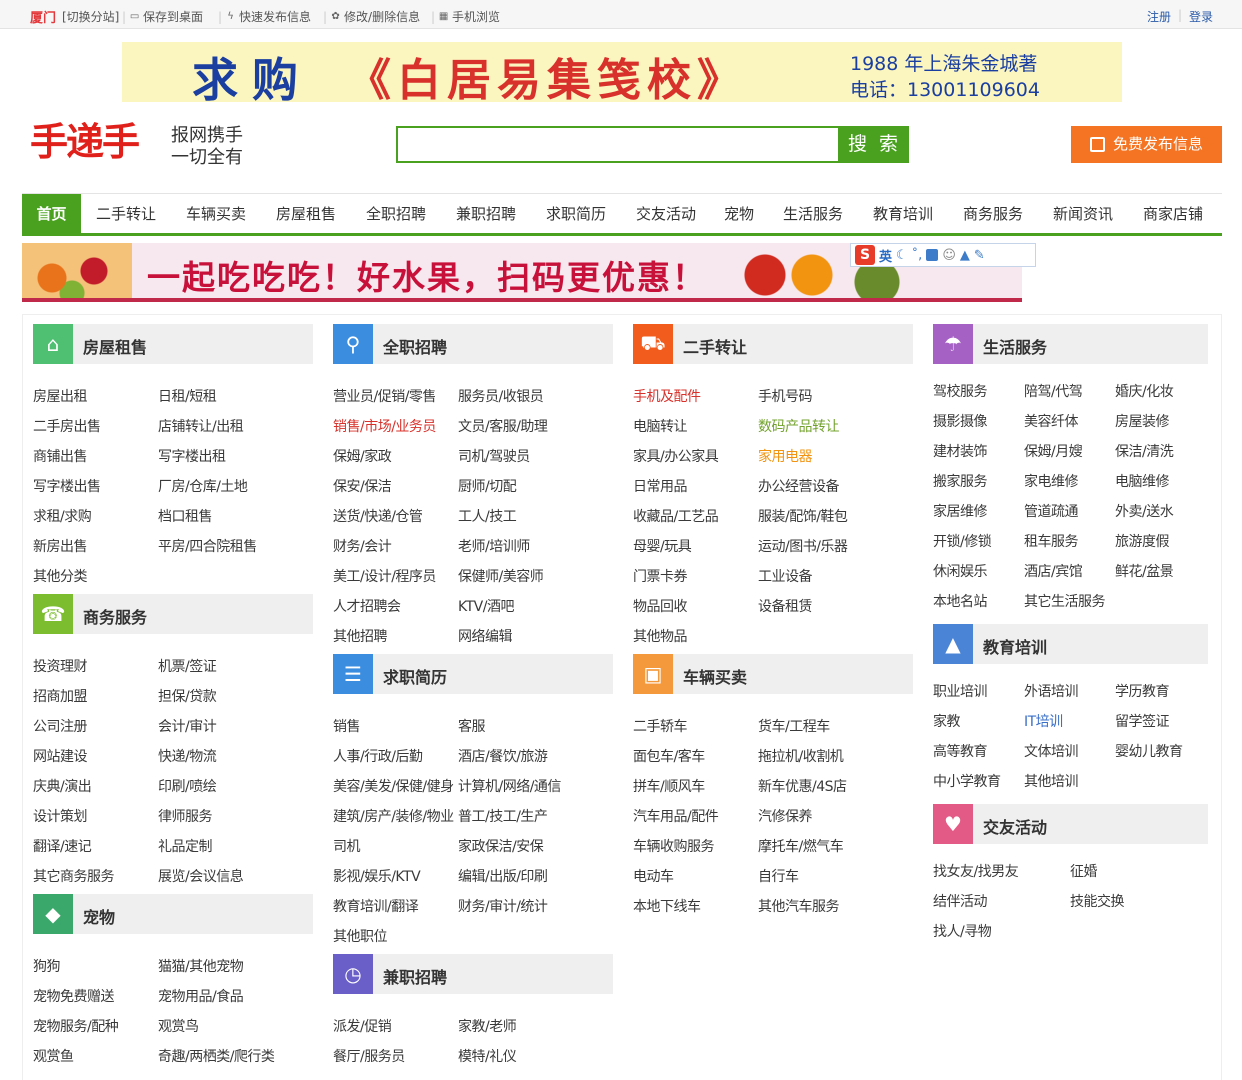 This screenshot has width=1242, height=1080. What do you see at coordinates (1070, 824) in the screenshot?
I see `category-header-dating: ♥ 交友活动` at bounding box center [1070, 824].